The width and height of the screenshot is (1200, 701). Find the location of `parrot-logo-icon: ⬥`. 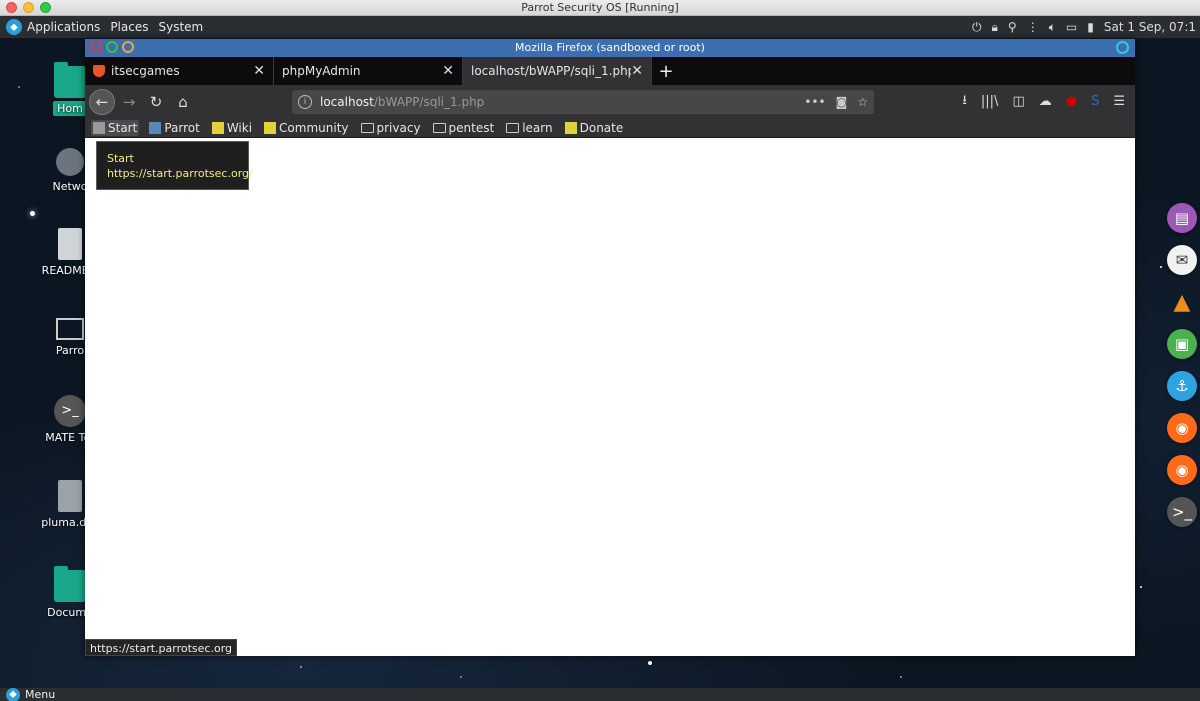

parrot-logo-icon: ⬥ is located at coordinates (14, 27).